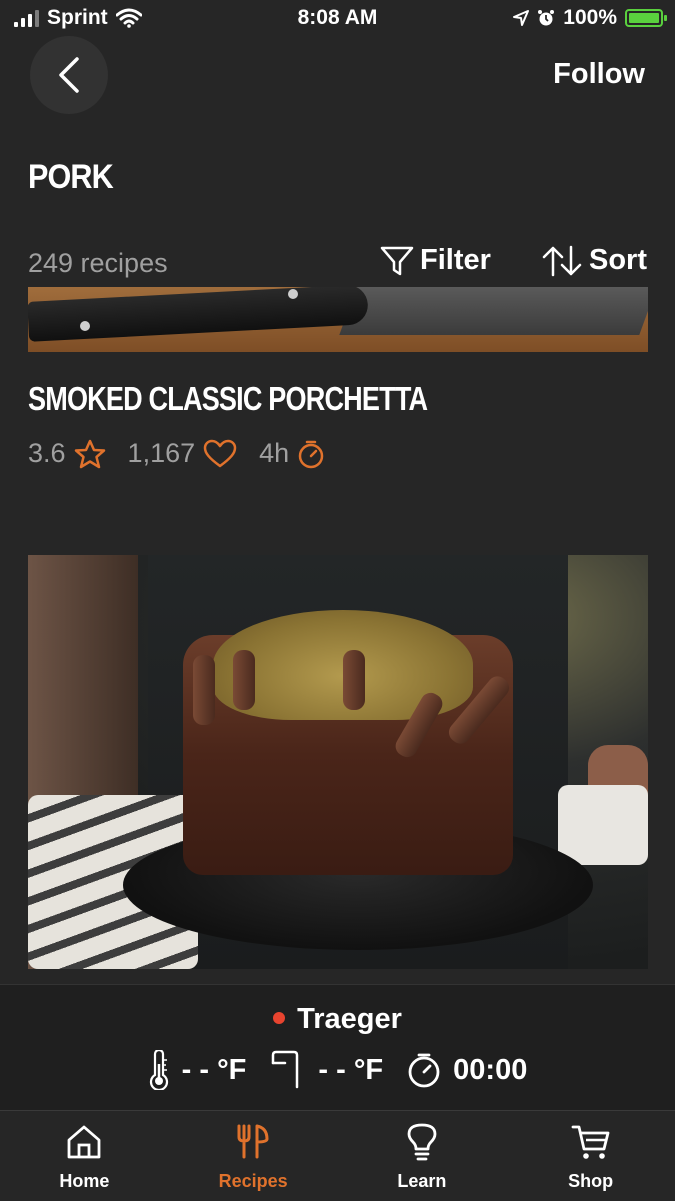 The width and height of the screenshot is (675, 1201). What do you see at coordinates (422, 1181) in the screenshot?
I see `nav-learn-label: Learn` at bounding box center [422, 1181].